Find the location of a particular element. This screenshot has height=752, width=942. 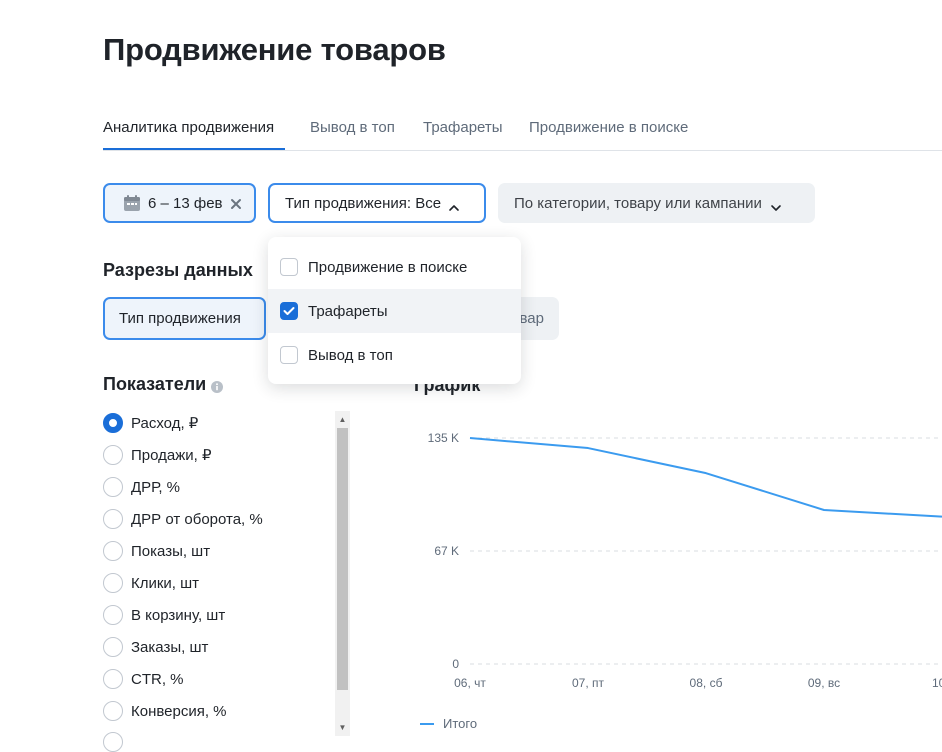

metric-label: Расход, ₽ is located at coordinates (165, 423).